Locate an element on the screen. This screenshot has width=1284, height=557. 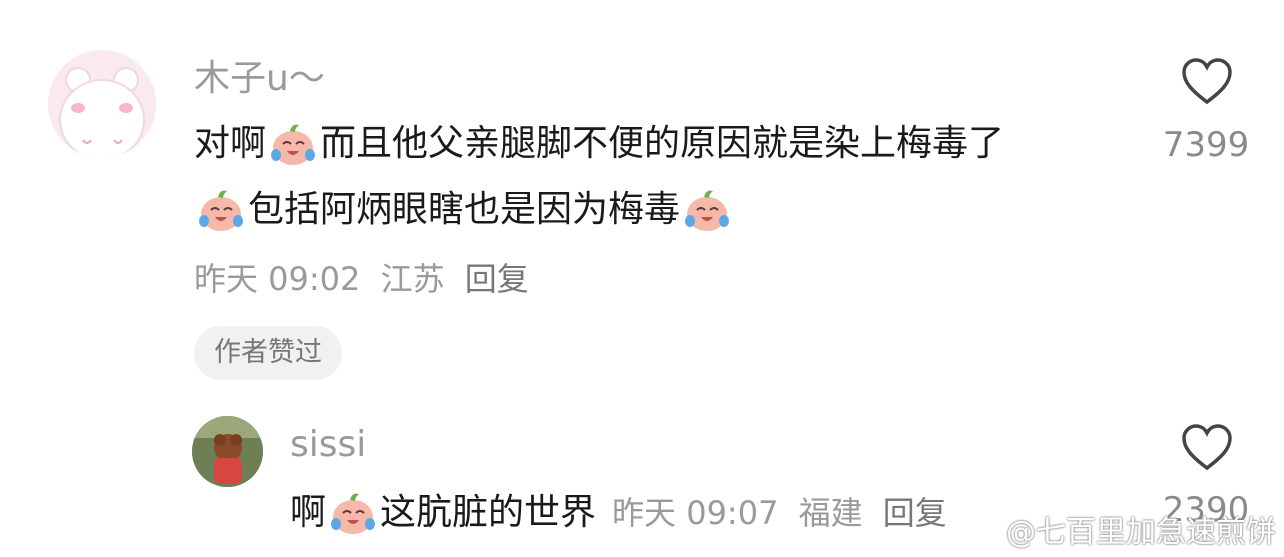
comment-meta: 昨天 09:07 福建 回复 is located at coordinates (784, 513).